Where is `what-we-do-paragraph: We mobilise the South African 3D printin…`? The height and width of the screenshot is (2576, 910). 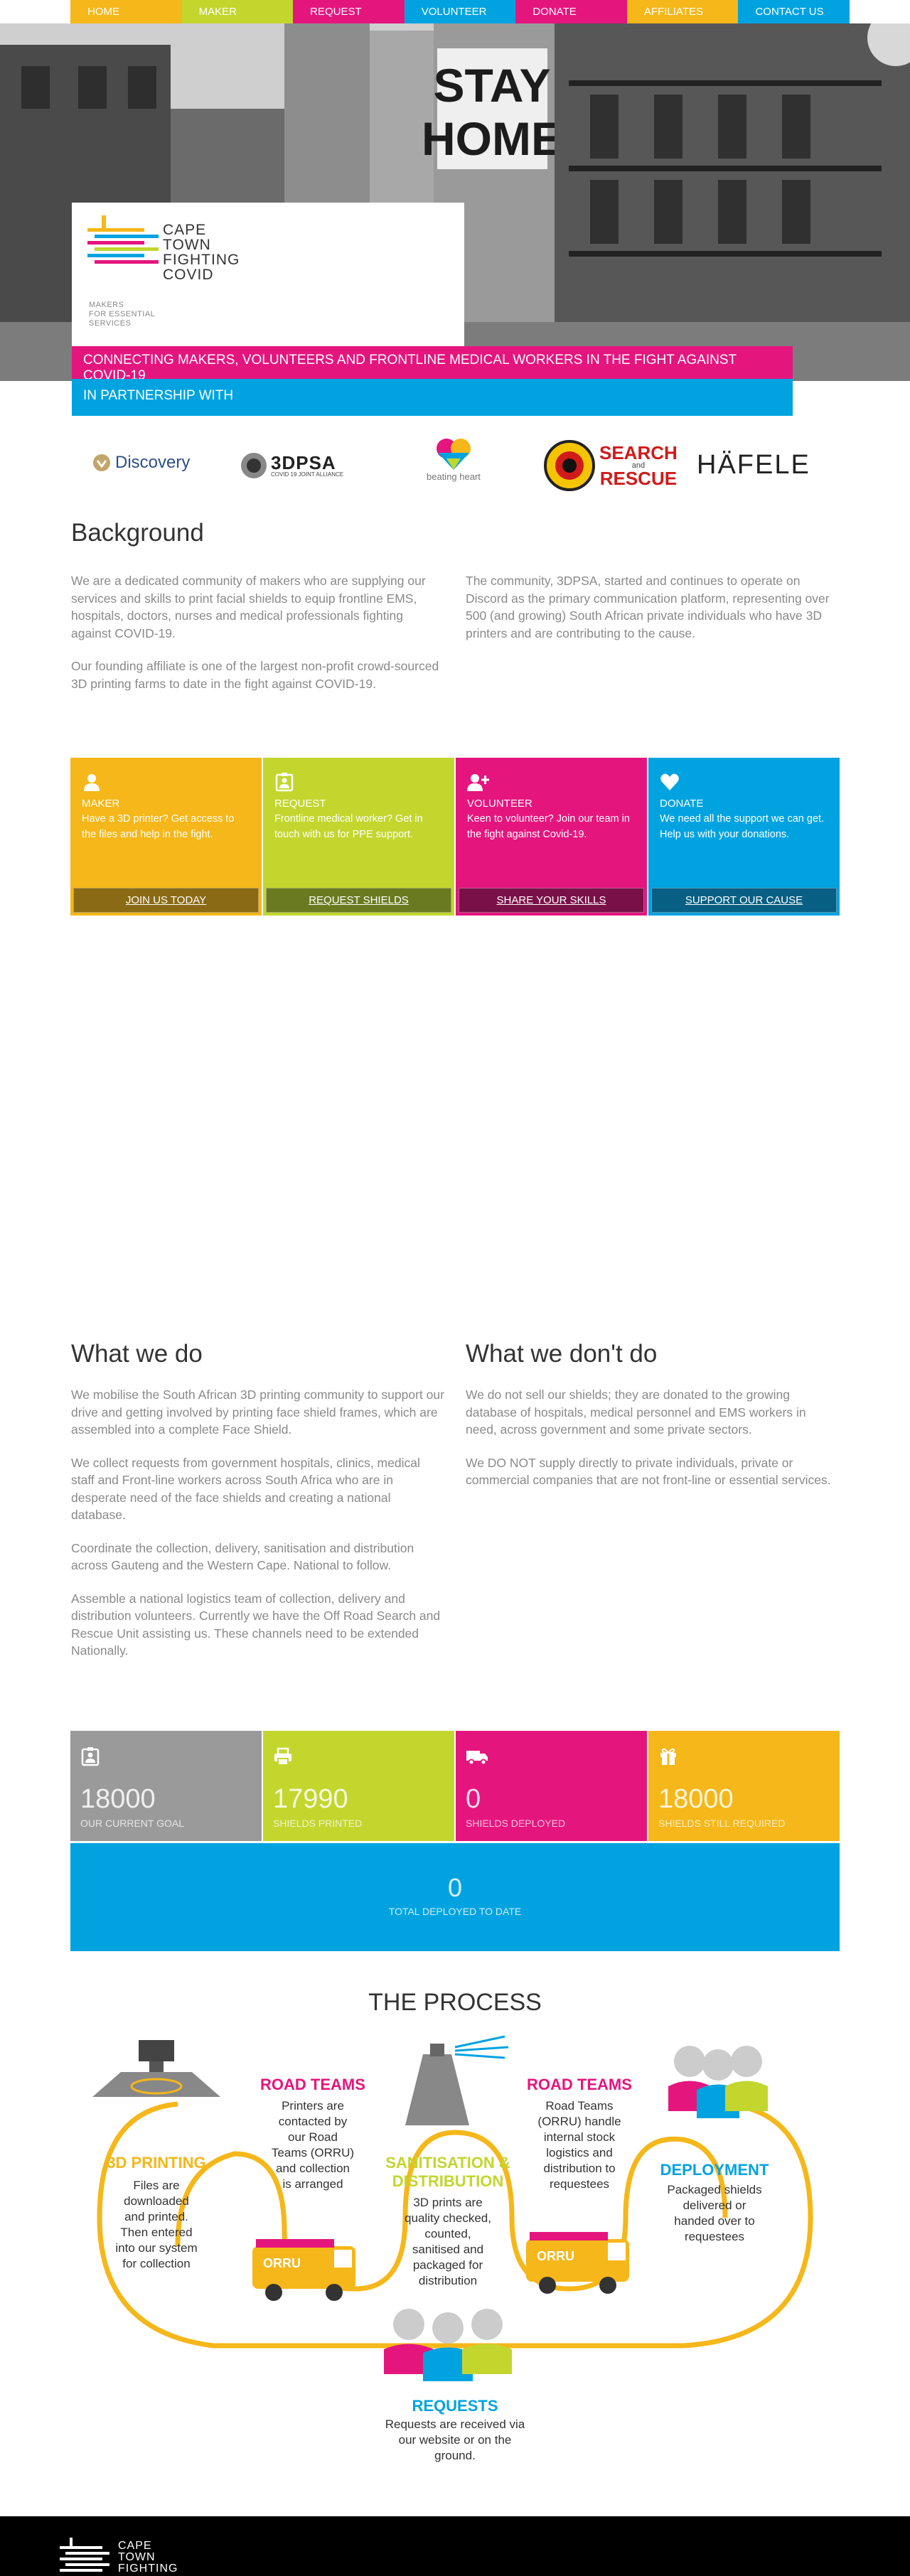 what-we-do-paragraph: We mobilise the South African 3D printin… is located at coordinates (257, 1412).